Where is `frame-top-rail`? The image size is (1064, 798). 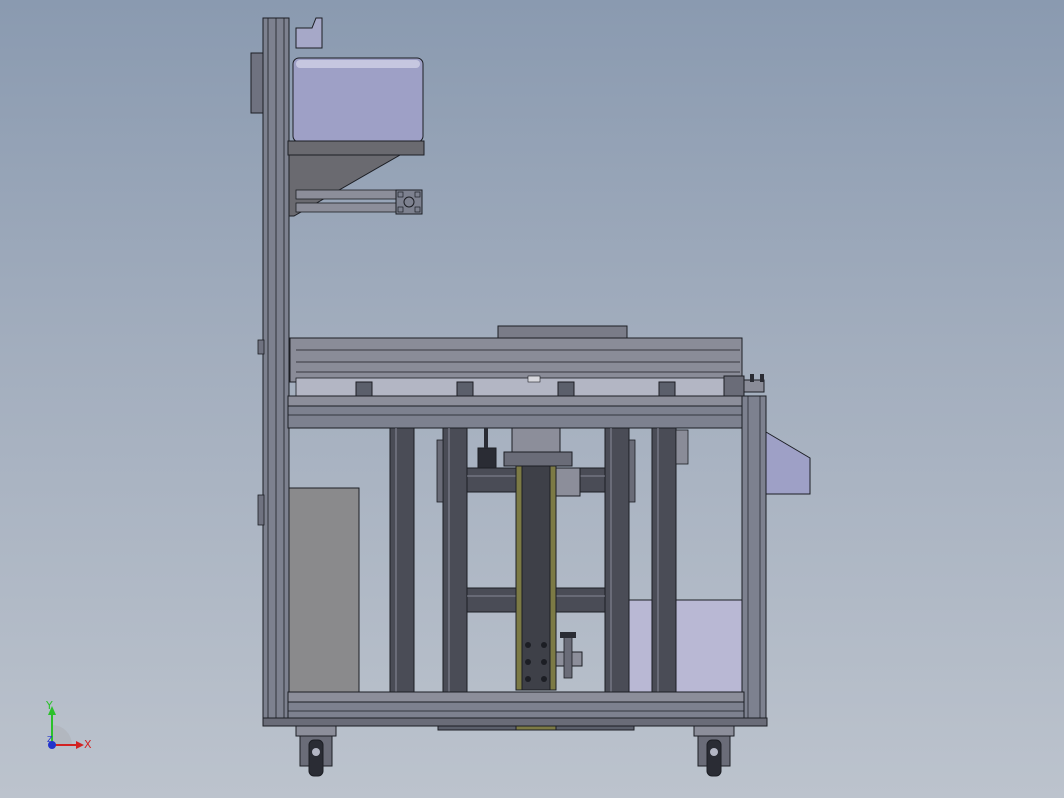 frame-top-rail is located at coordinates (516, 412).